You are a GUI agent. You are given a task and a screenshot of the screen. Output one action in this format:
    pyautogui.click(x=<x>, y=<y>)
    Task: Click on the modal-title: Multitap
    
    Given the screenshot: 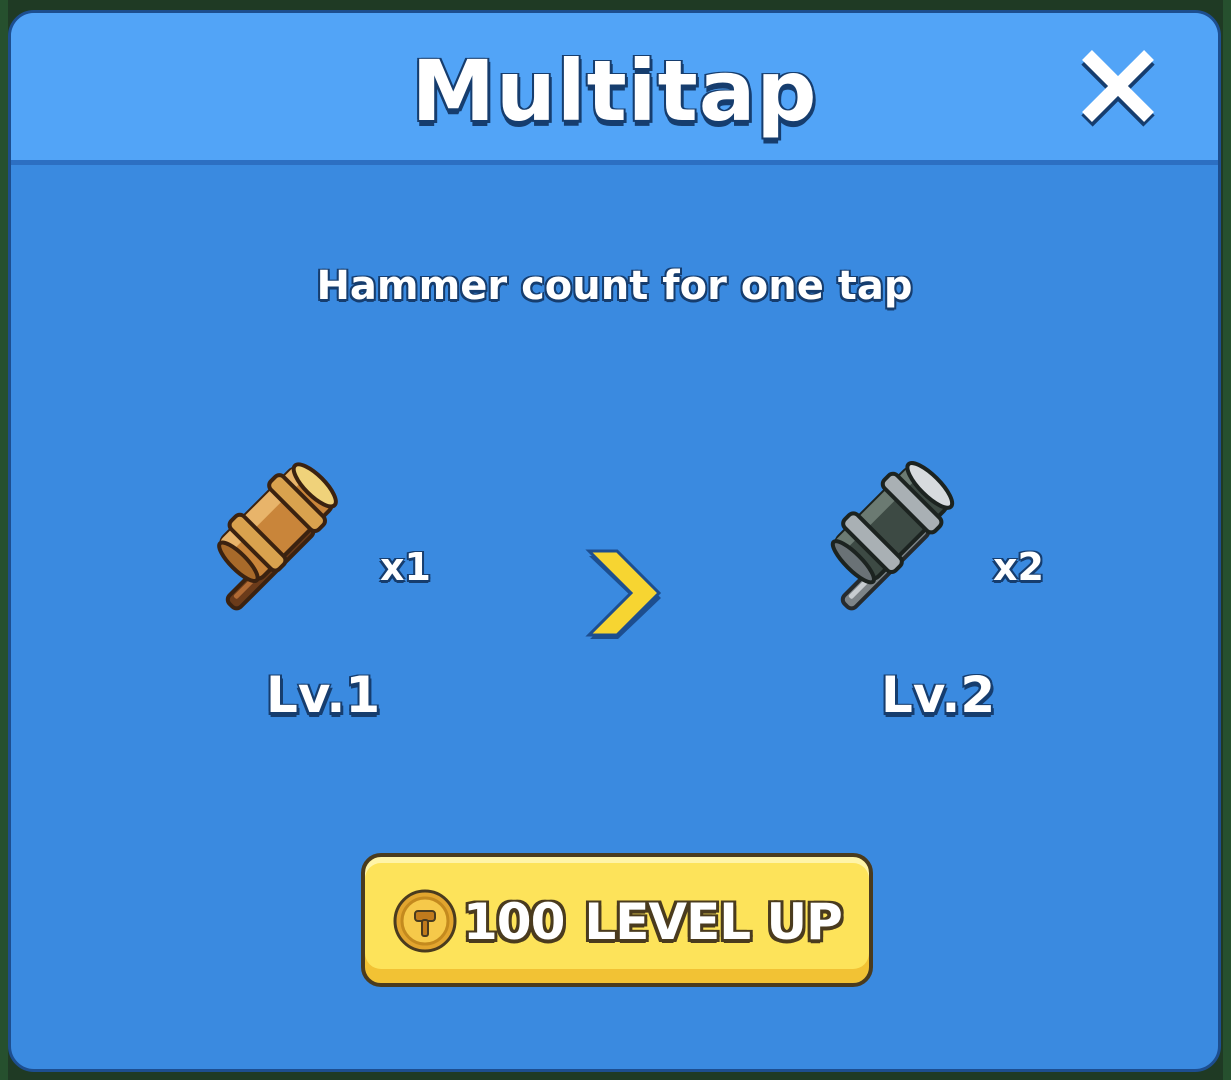 What is the action you would take?
    pyautogui.click(x=614, y=91)
    